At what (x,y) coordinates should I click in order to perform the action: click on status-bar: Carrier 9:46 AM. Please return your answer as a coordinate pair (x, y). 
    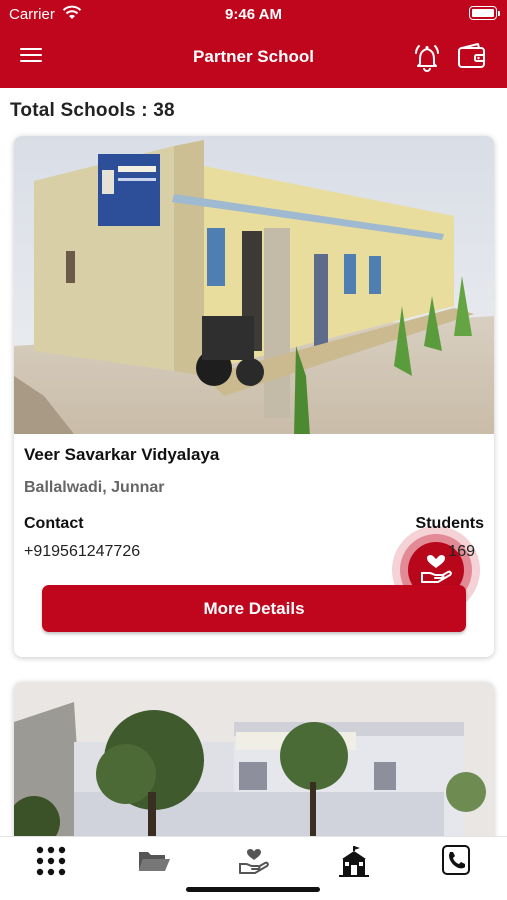
    Looking at the image, I should click on (253, 14).